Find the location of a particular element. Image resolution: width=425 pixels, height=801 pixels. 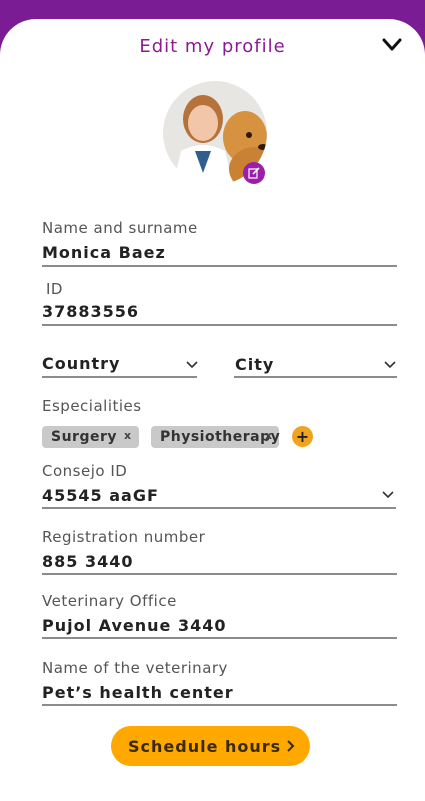

chevron-right-icon is located at coordinates (291, 746).